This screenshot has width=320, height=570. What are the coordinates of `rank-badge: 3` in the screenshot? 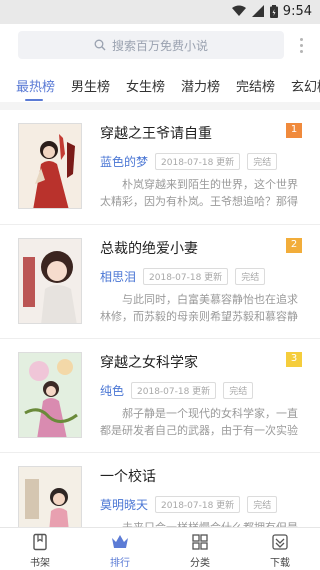 It's located at (294, 359).